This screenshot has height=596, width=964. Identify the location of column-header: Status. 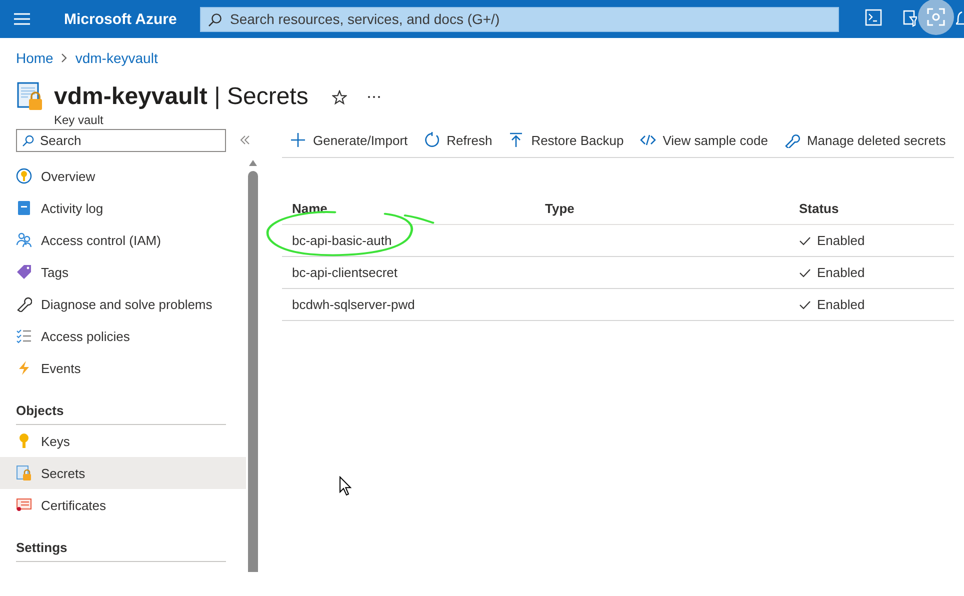
(819, 208).